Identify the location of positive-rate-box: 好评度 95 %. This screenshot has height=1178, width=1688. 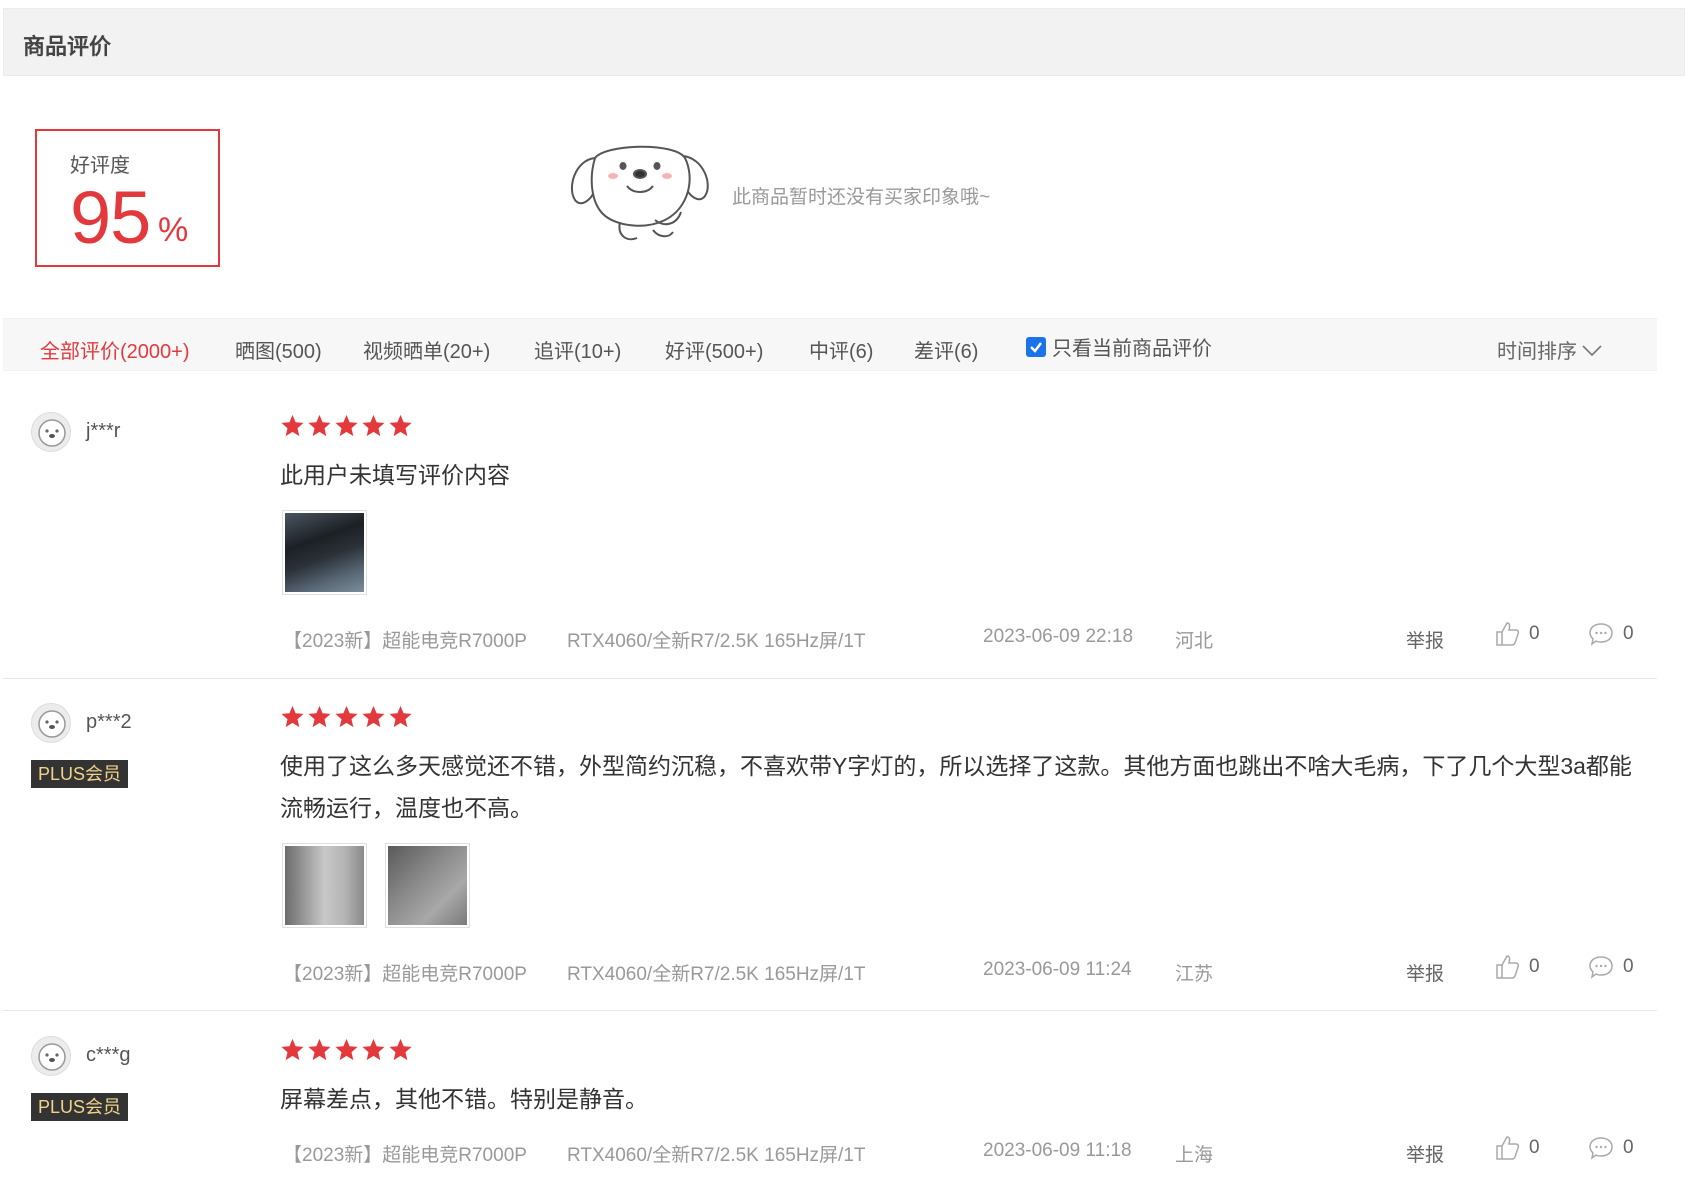
(127, 198).